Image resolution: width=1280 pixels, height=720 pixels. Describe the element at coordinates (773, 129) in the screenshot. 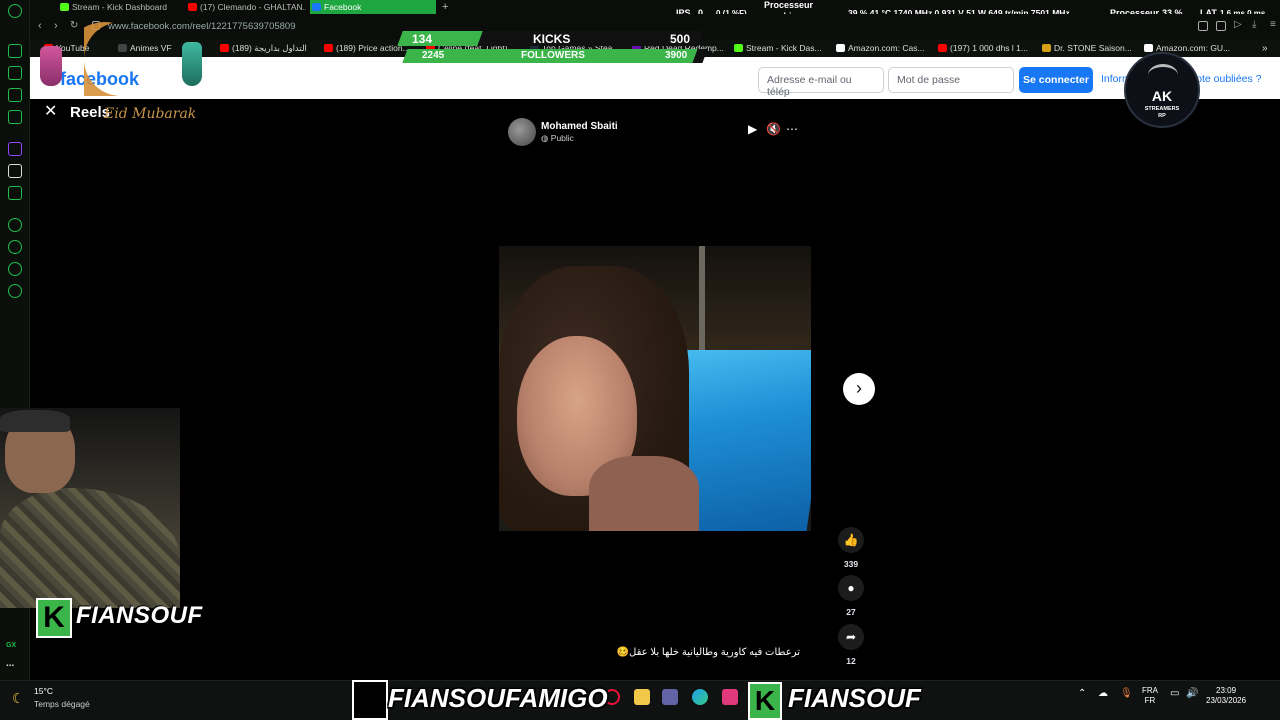

I see `mute-icon: 🔇` at that location.